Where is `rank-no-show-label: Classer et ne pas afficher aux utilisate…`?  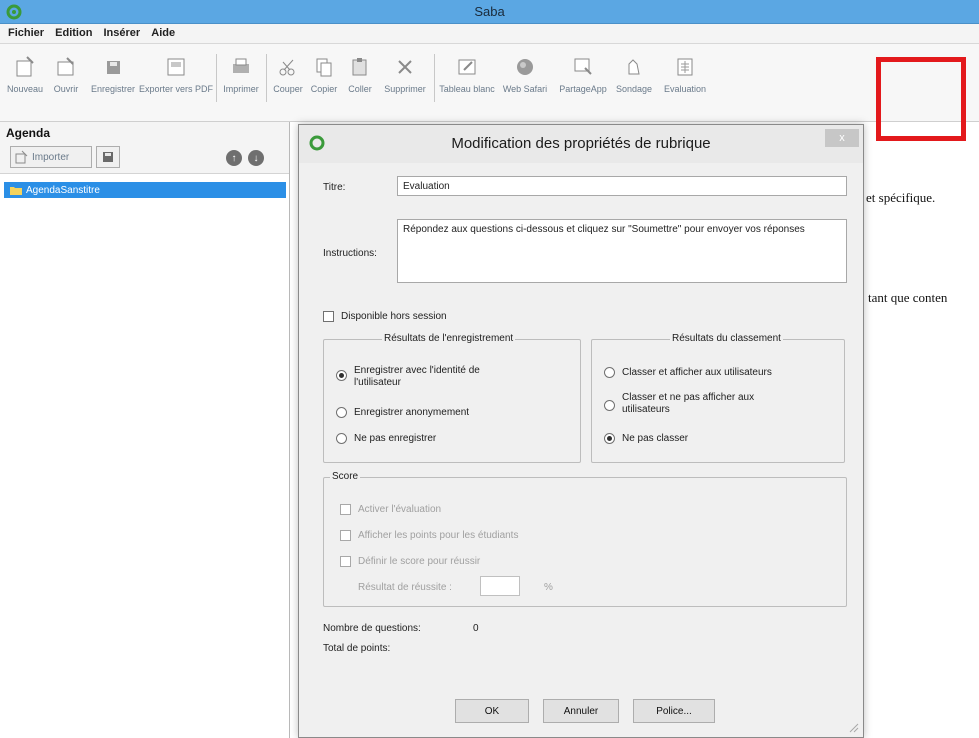 rank-no-show-label: Classer et ne pas afficher aux utilisate… is located at coordinates (688, 403).